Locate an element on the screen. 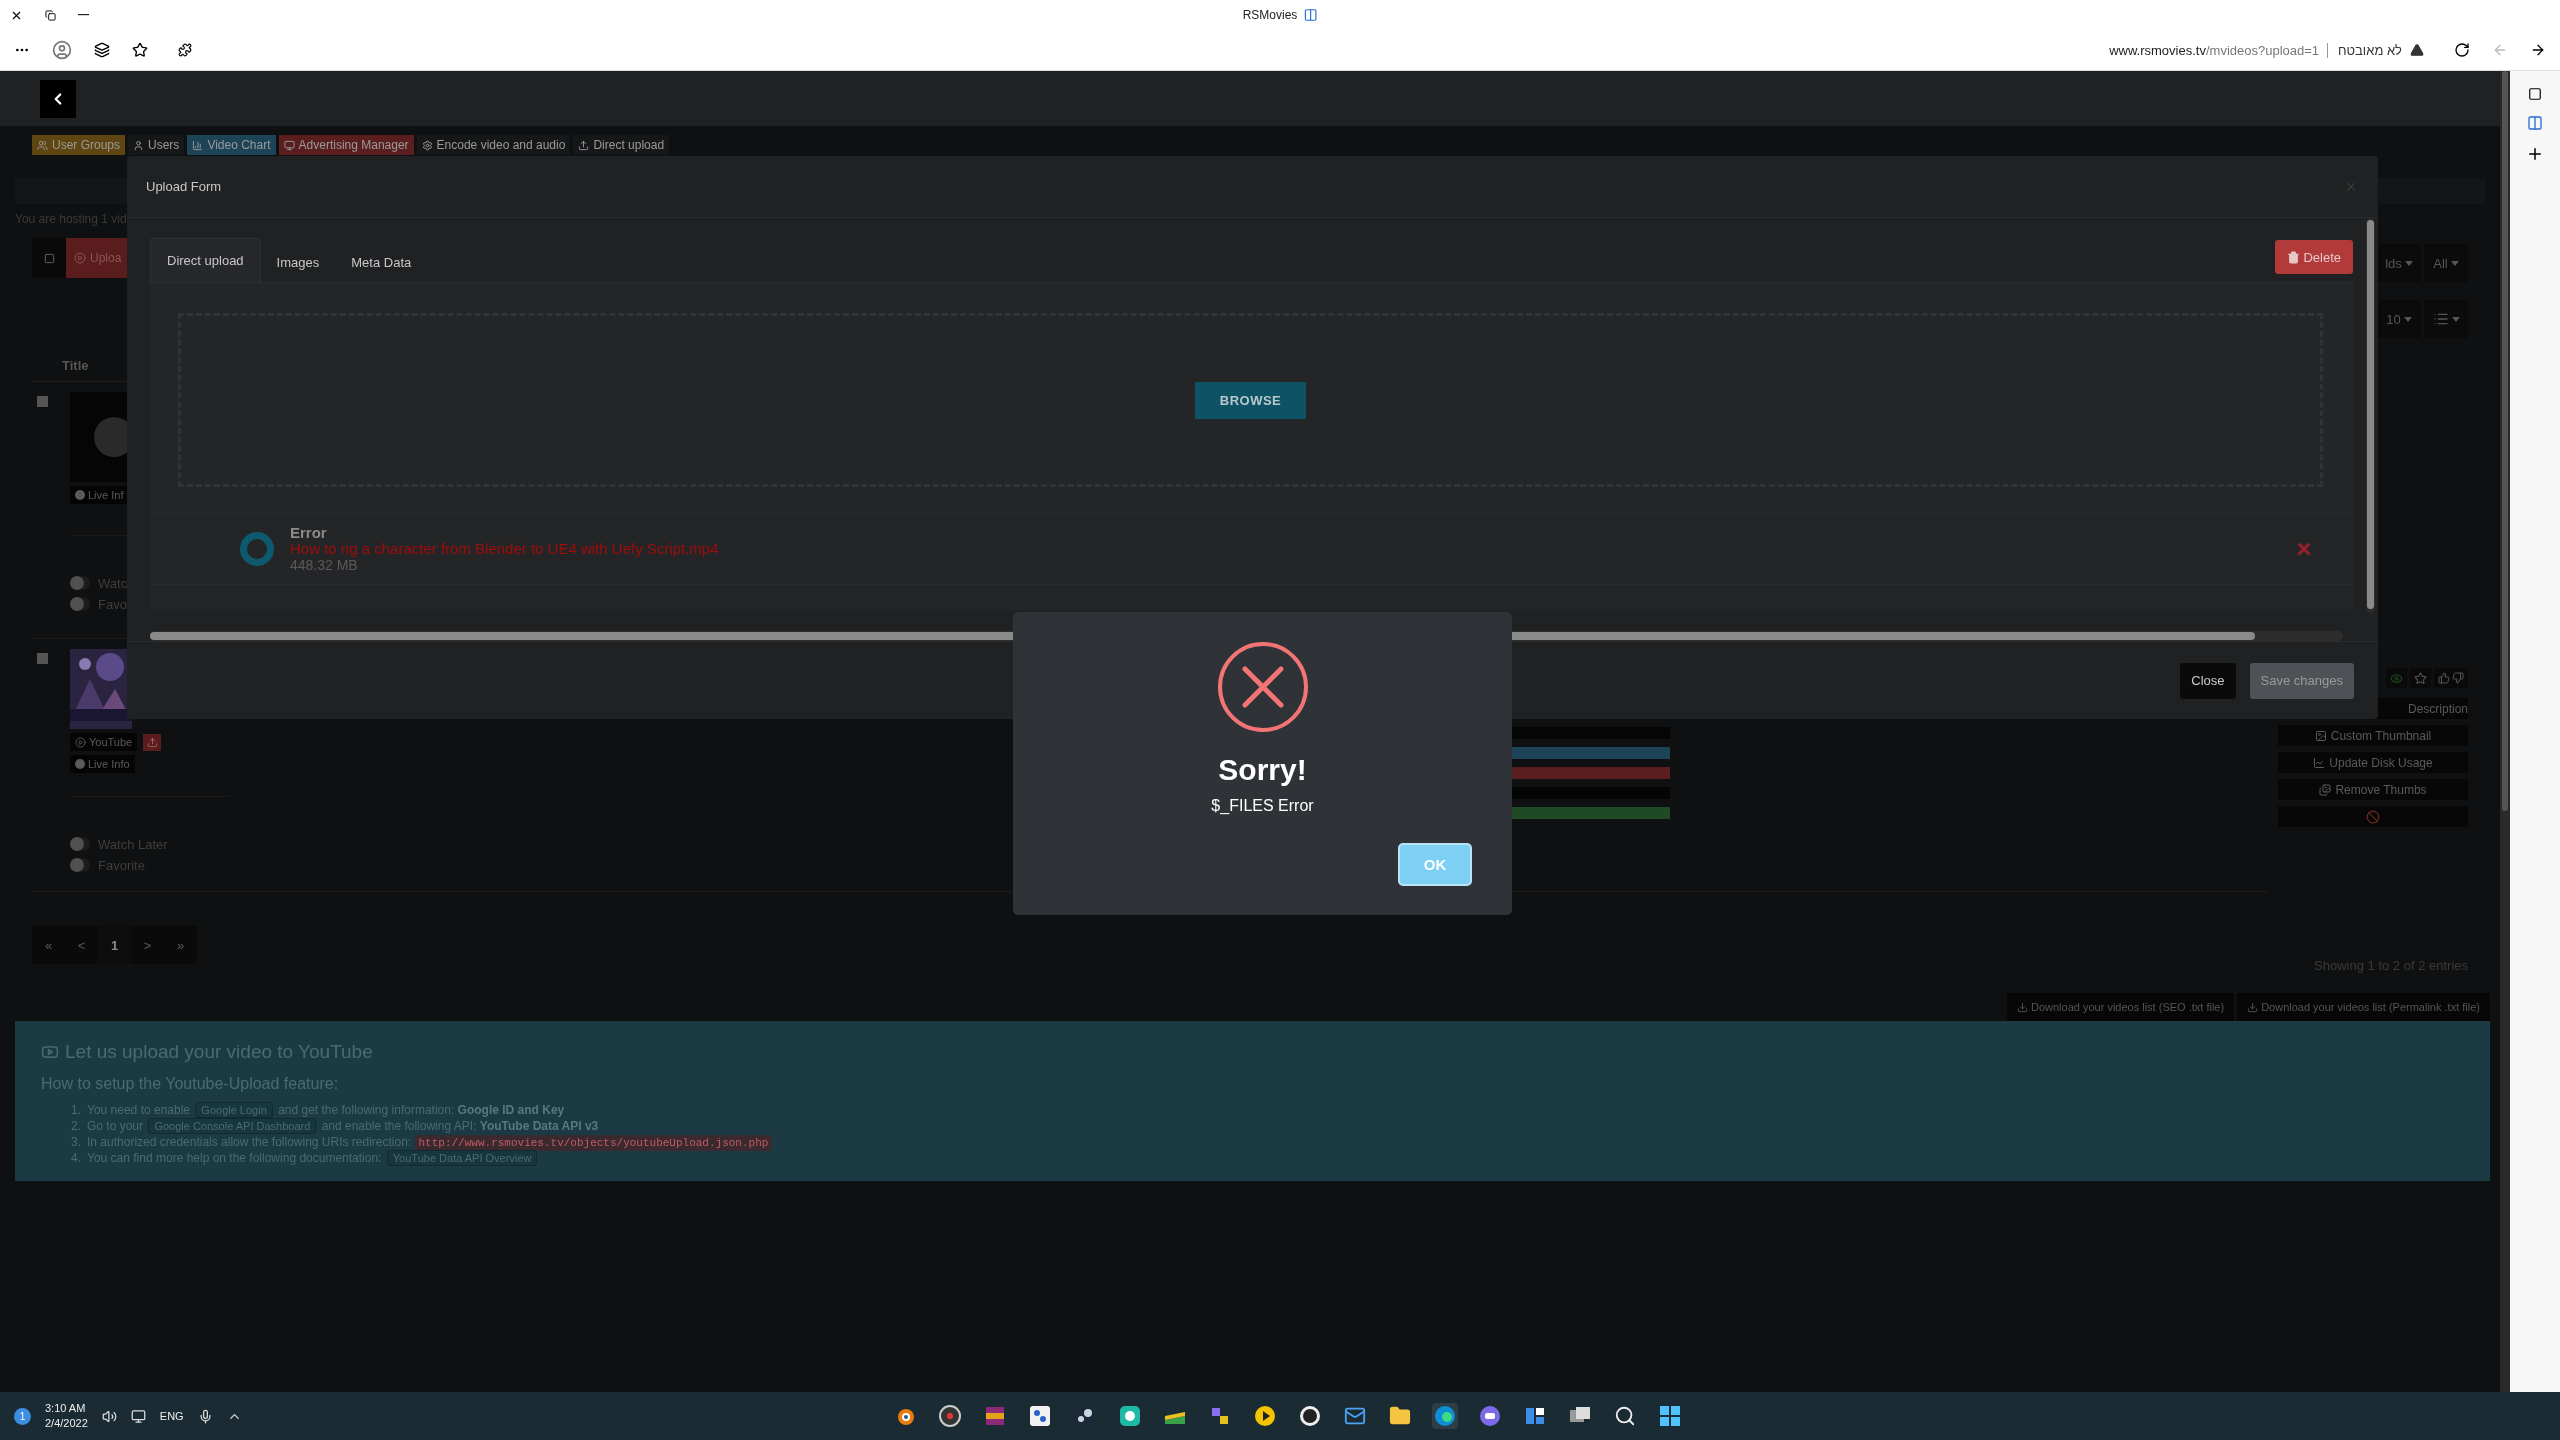  close-button: Close is located at coordinates (2208, 680).